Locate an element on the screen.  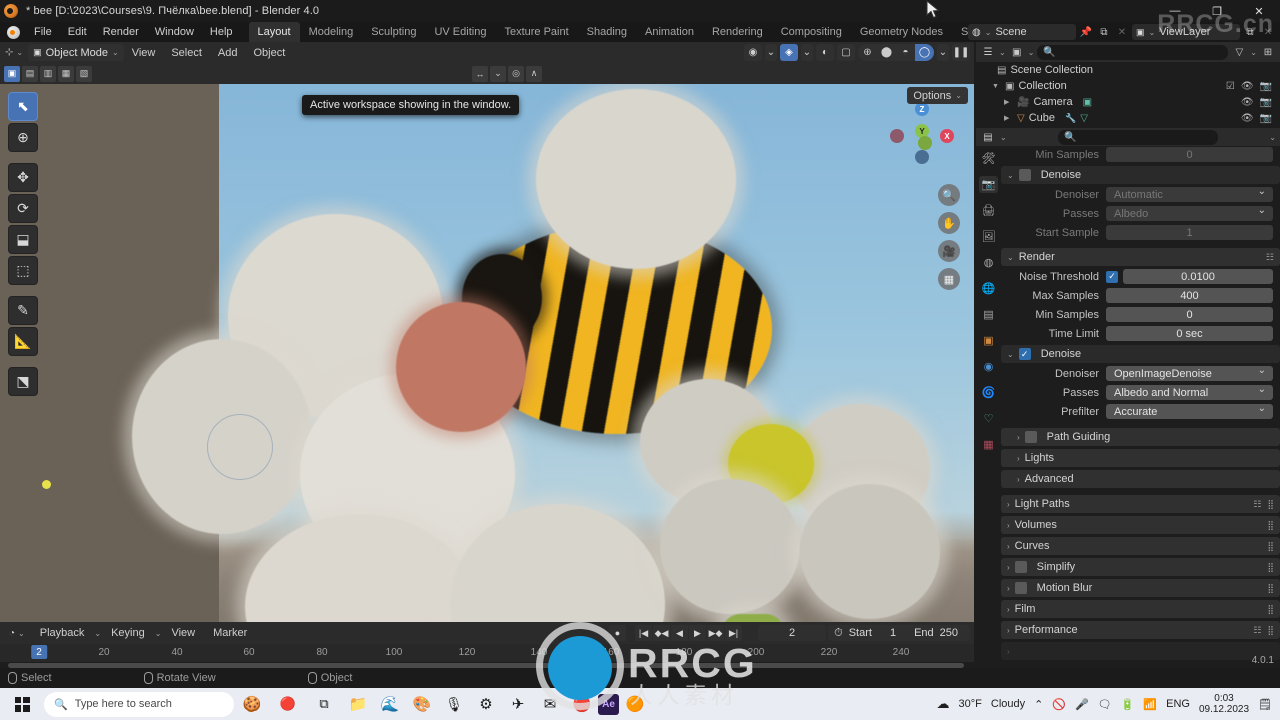
panel-simplify: › Simplify ⣿ is located at coordinates (1140, 567).